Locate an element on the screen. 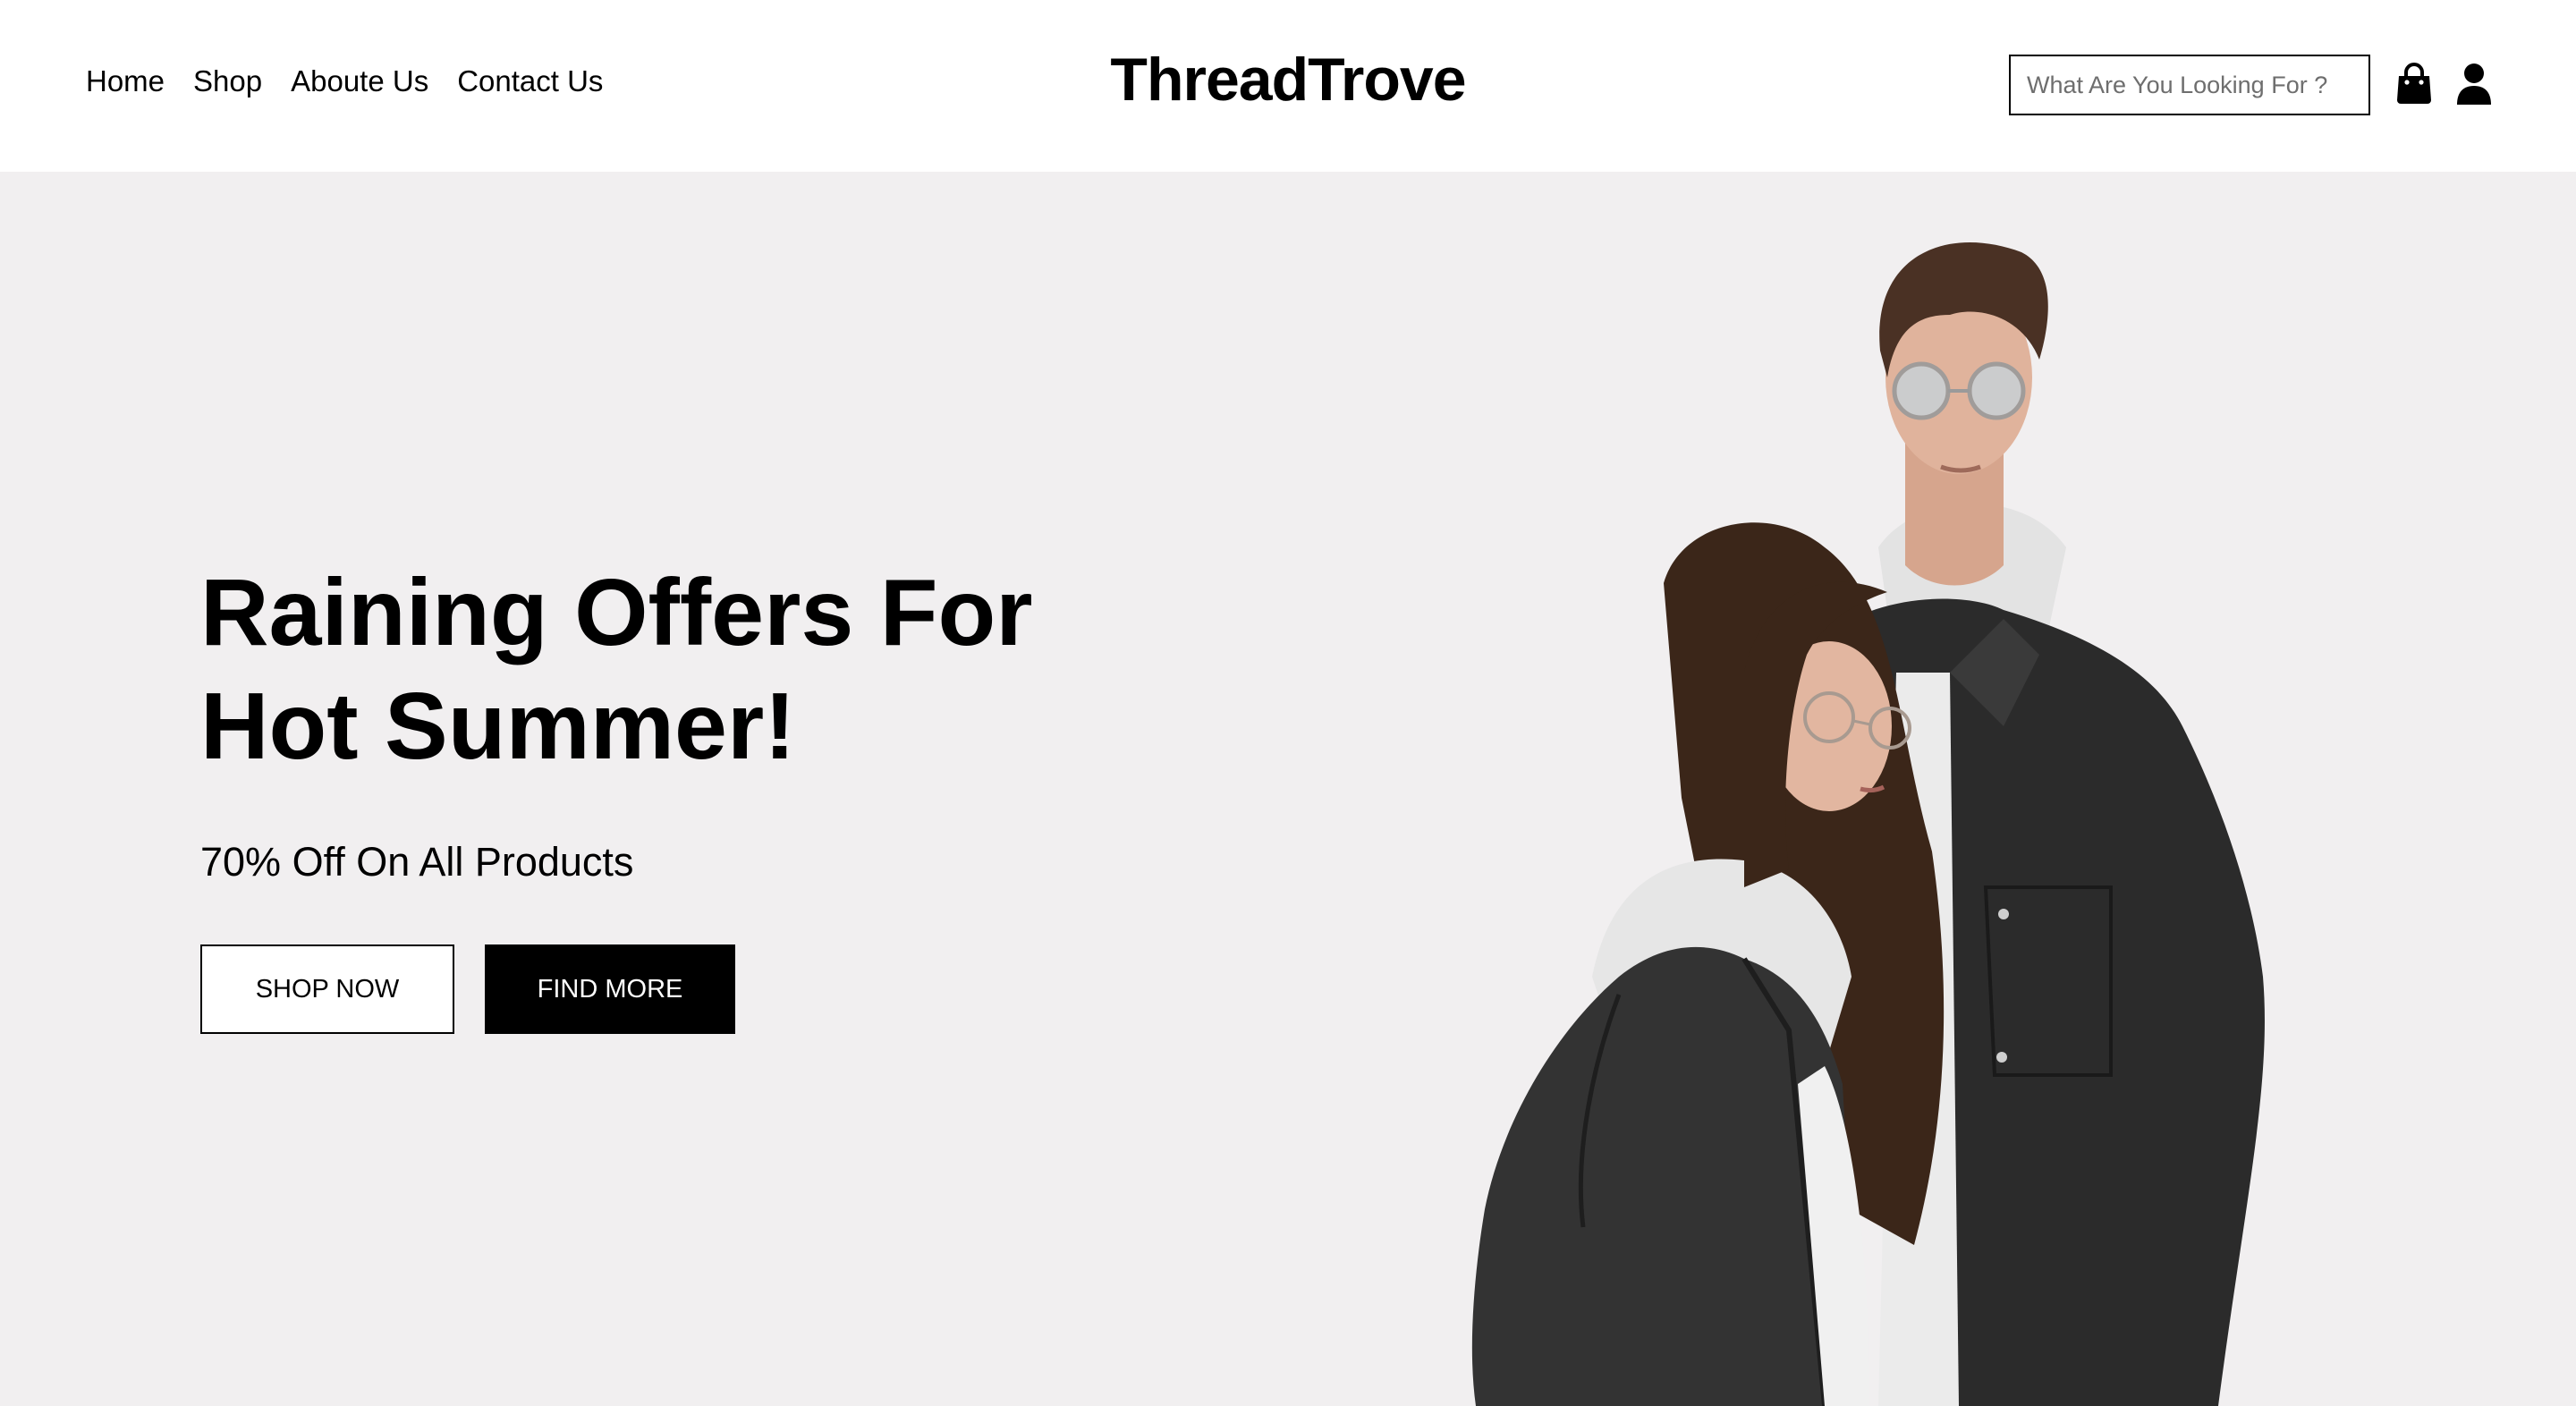  hero-headline-line1: Raining Offers For is located at coordinates (616, 613).